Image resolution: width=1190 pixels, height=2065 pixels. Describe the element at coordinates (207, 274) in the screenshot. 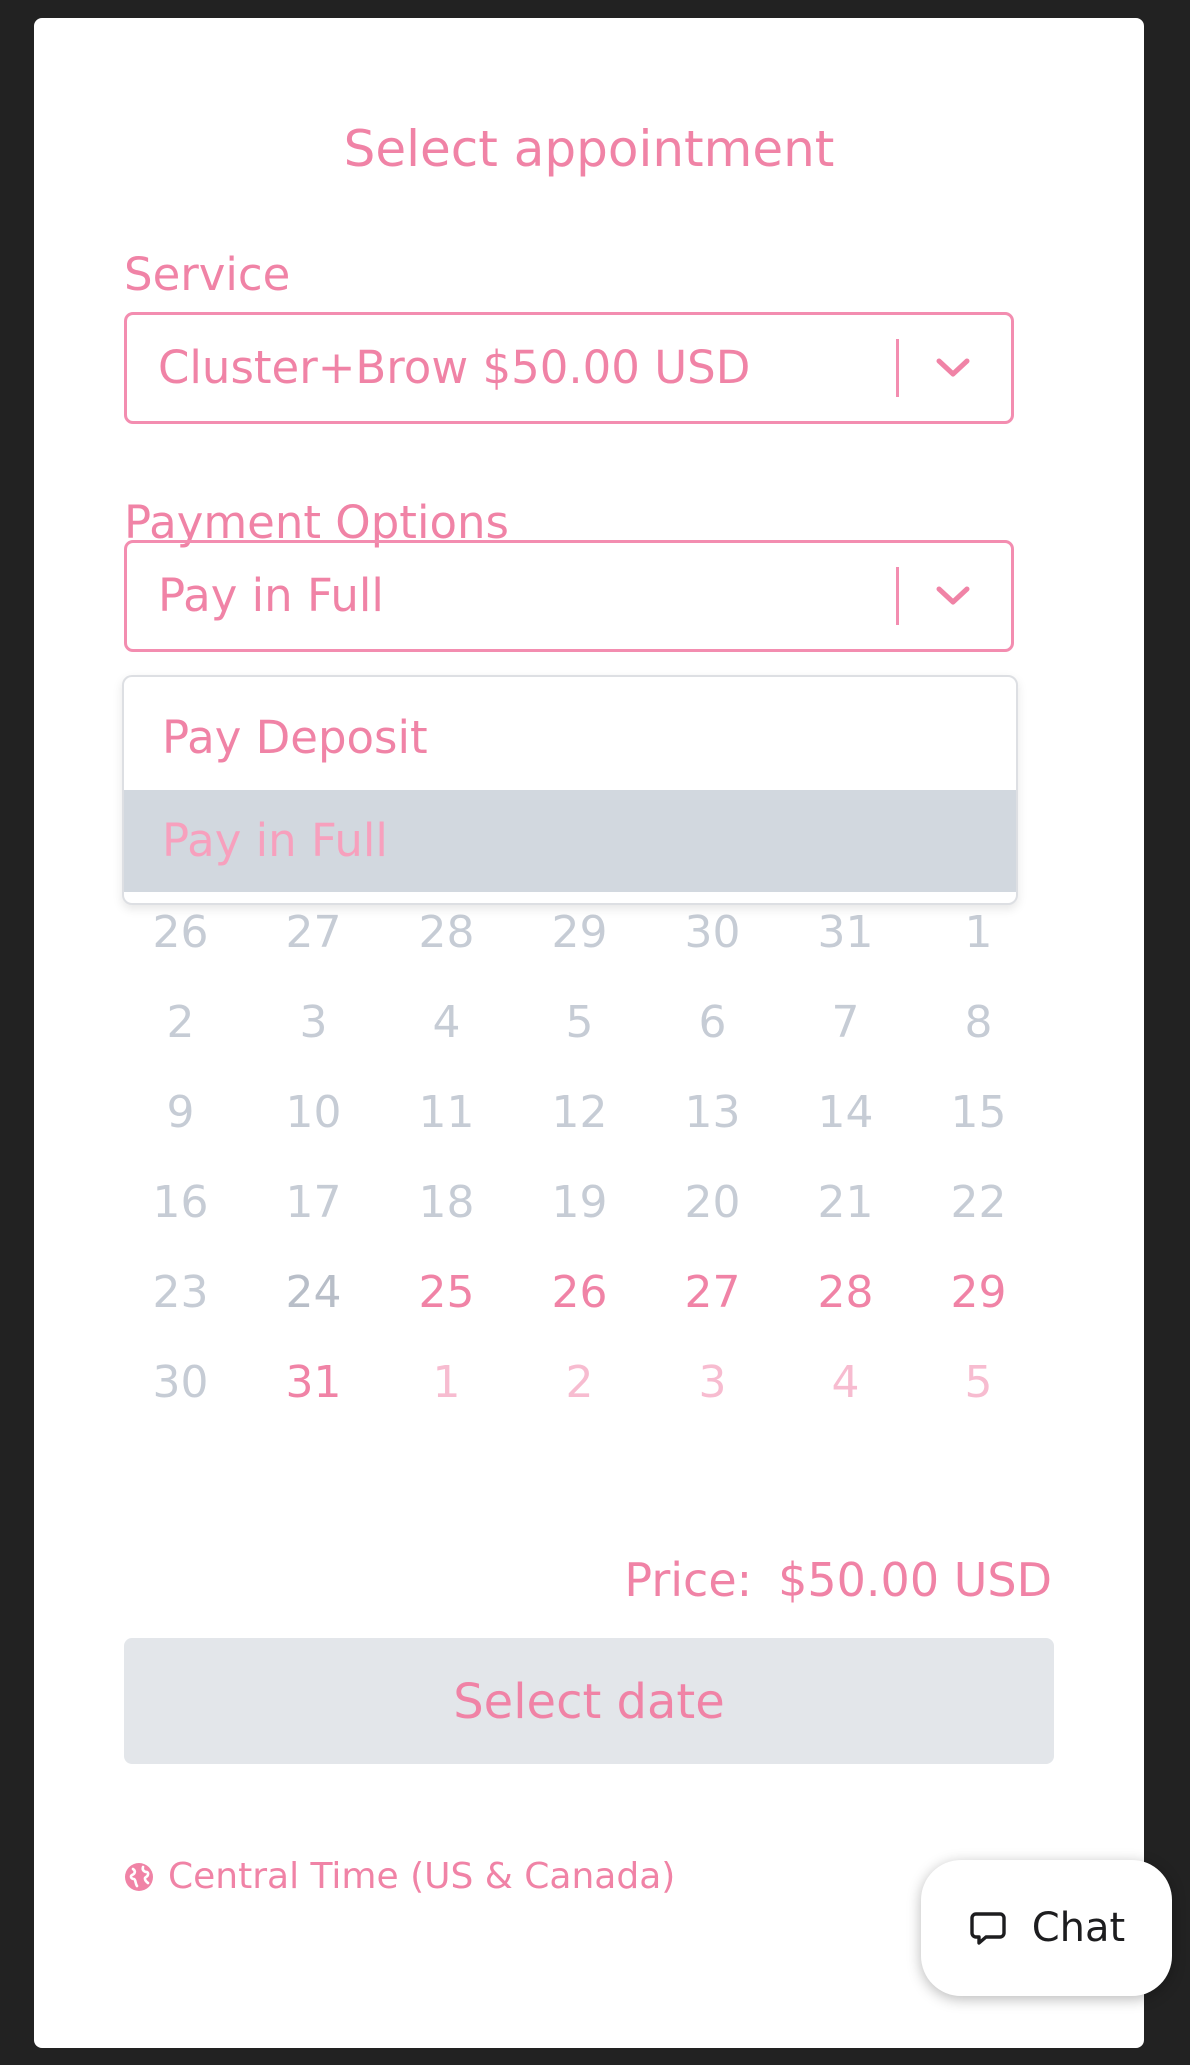

I see `service-label: Service` at that location.